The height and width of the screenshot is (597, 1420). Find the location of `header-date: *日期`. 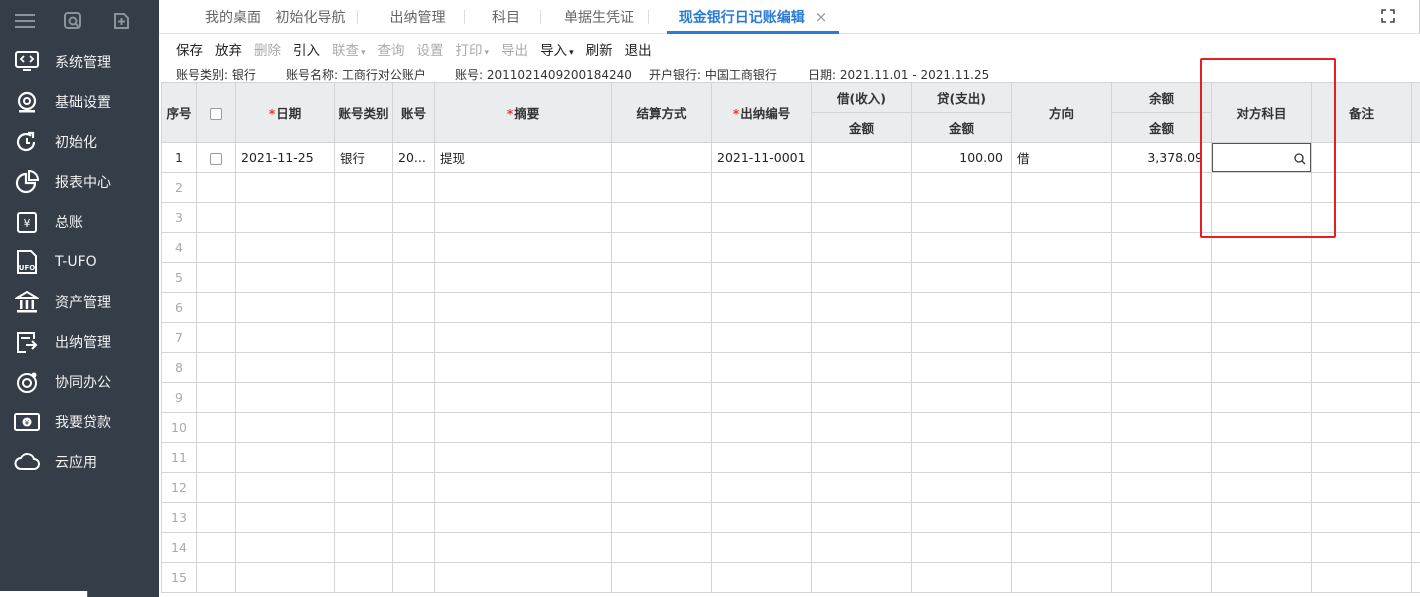

header-date: *日期 is located at coordinates (285, 112).